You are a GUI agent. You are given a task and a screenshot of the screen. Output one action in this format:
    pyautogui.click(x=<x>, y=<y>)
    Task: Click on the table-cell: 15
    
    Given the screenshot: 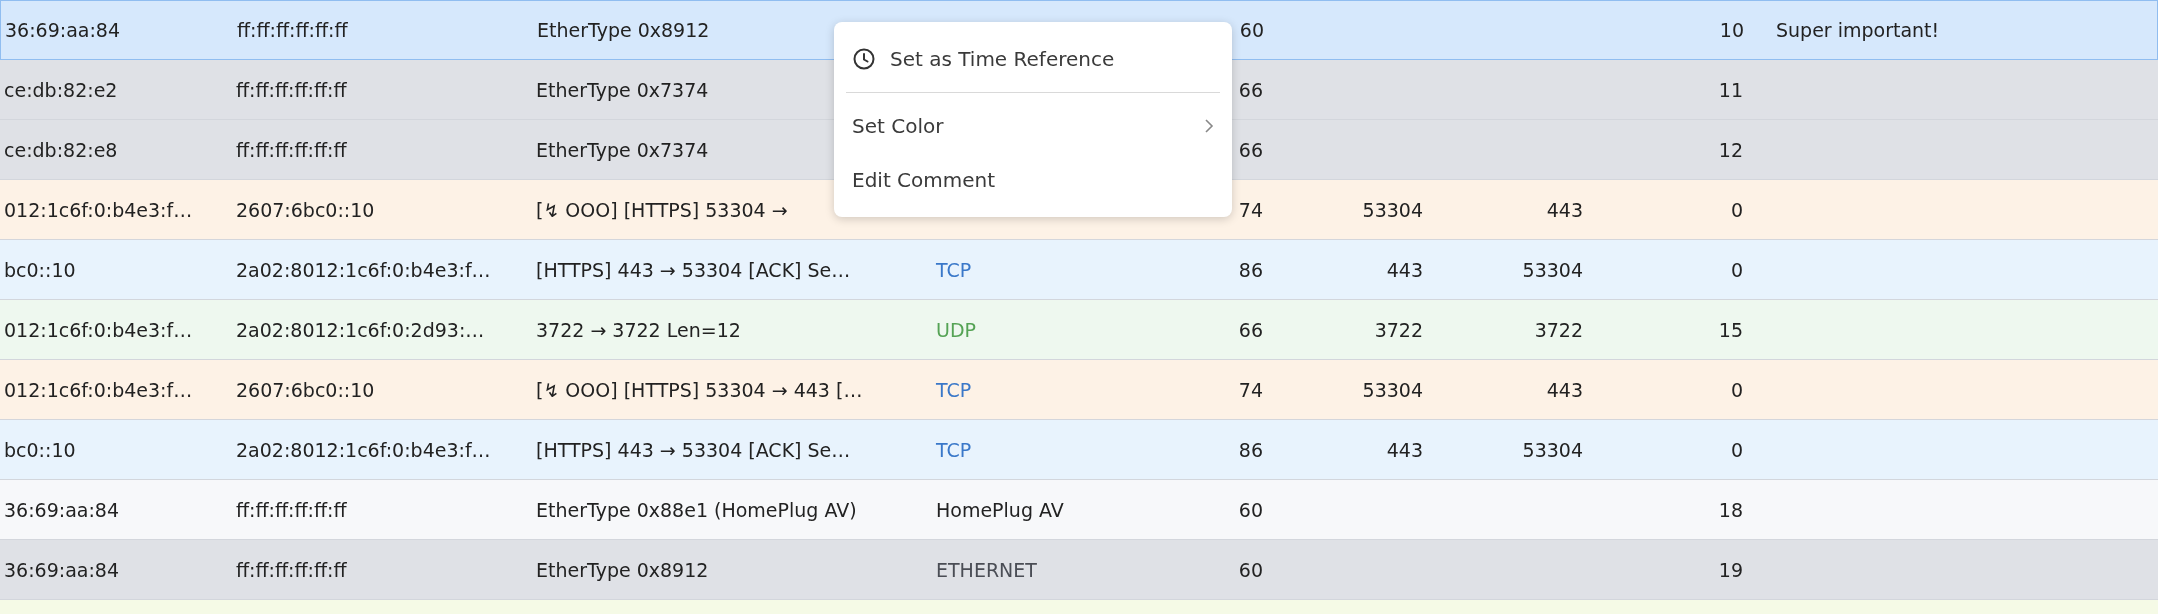 What is the action you would take?
    pyautogui.click(x=1730, y=329)
    